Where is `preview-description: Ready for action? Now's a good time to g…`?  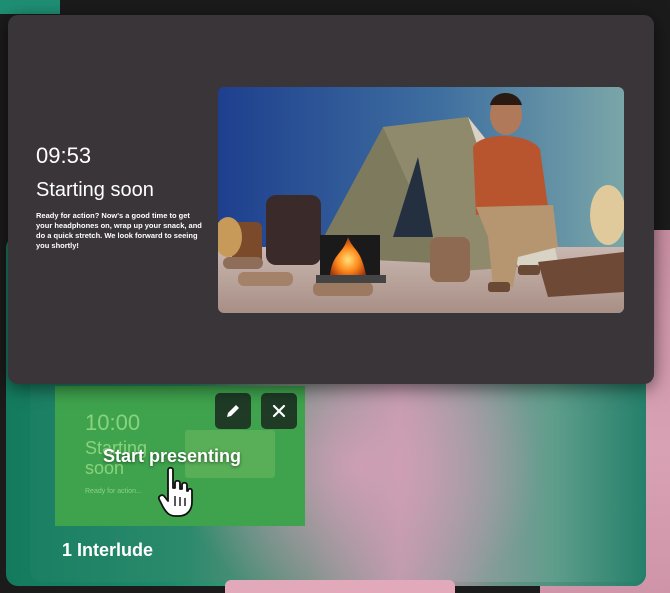
preview-description: Ready for action? Now's a good time to g… is located at coordinates (119, 230).